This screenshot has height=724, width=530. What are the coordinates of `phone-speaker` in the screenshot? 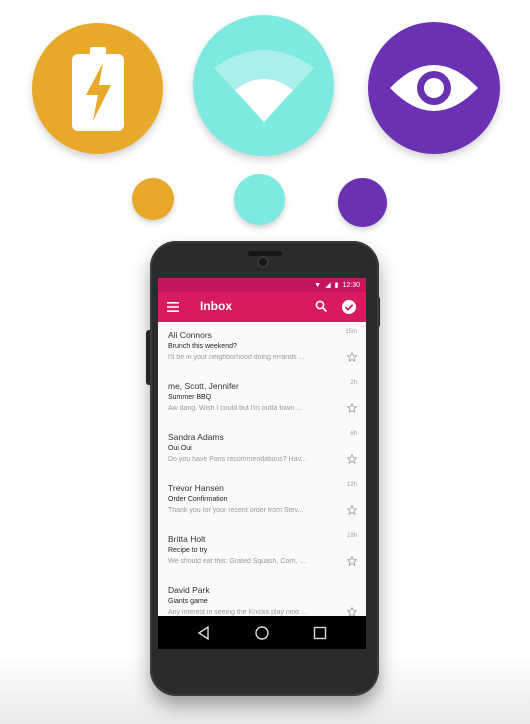 It's located at (265, 253).